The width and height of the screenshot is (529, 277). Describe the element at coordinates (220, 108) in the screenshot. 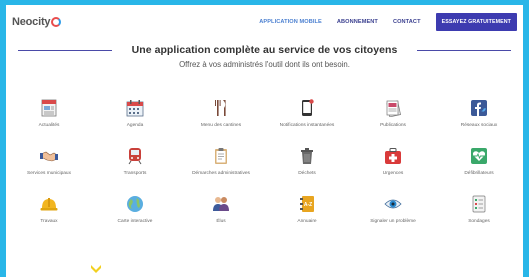

I see `cutlery-icon` at that location.